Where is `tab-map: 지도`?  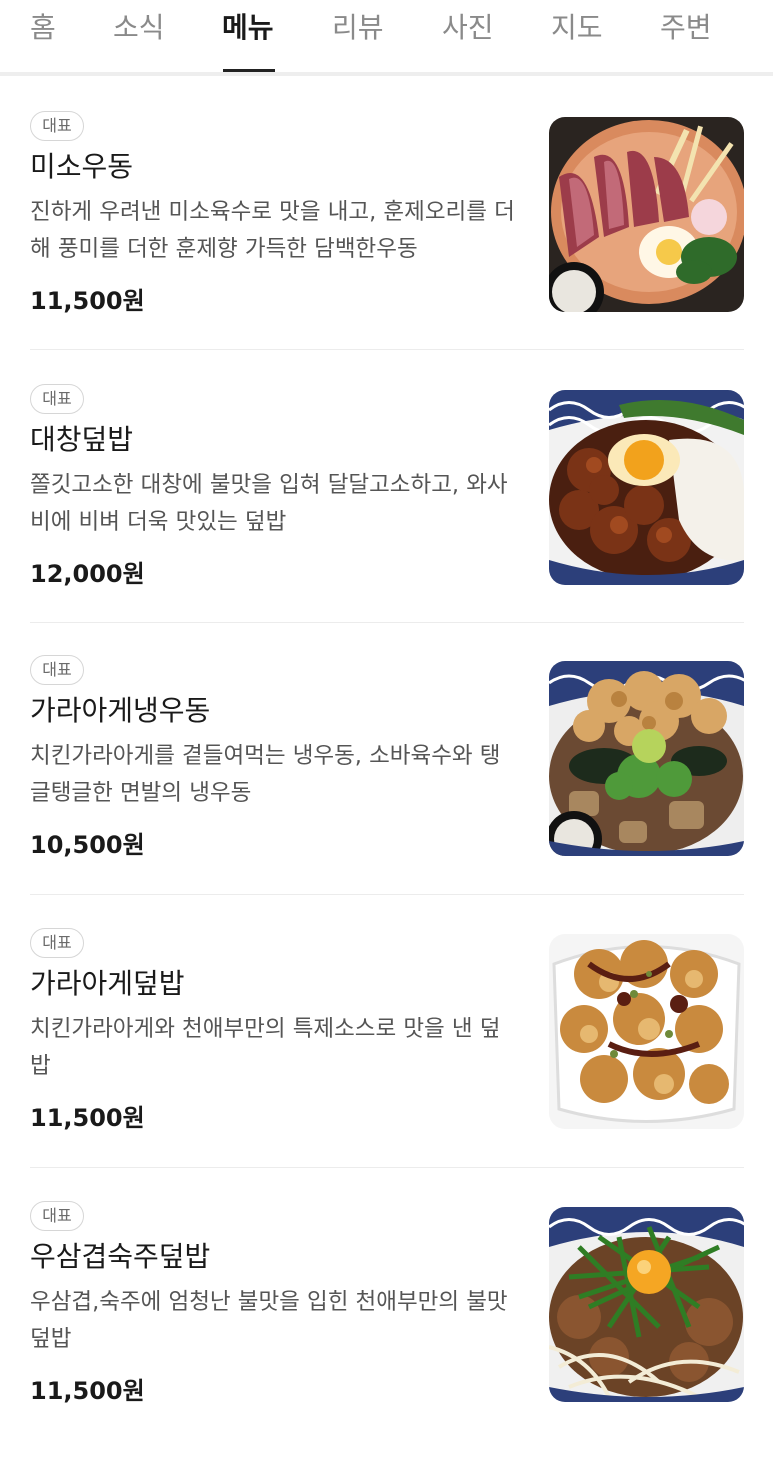 tab-map: 지도 is located at coordinates (577, 26).